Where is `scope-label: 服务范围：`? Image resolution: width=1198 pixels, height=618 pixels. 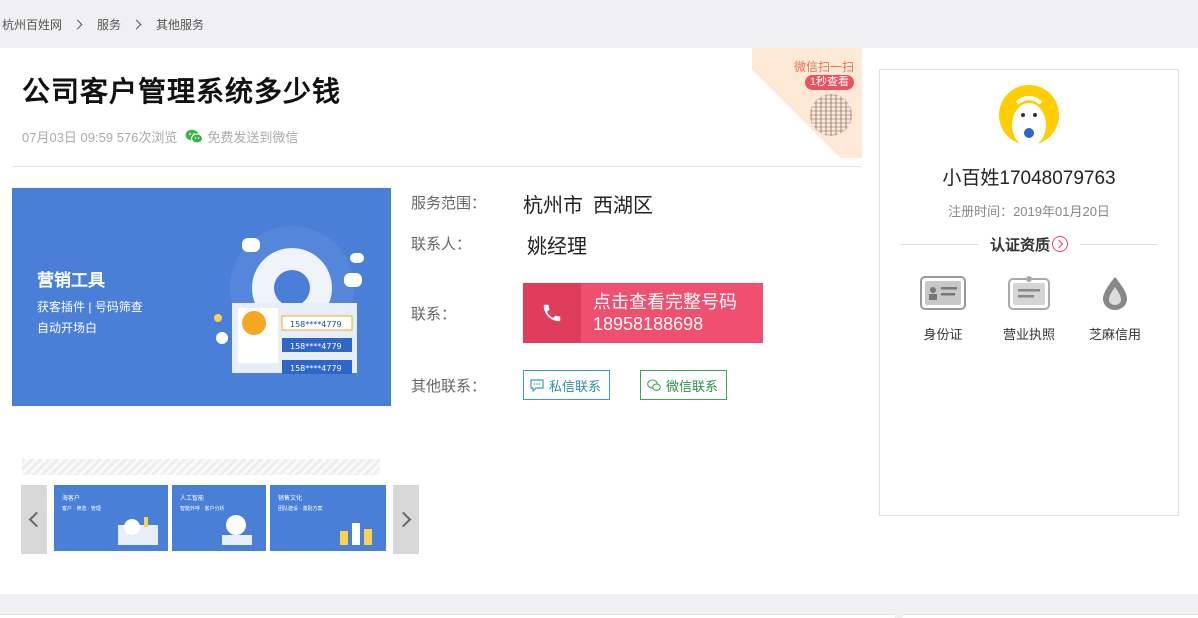
scope-label: 服务范围： is located at coordinates (449, 203).